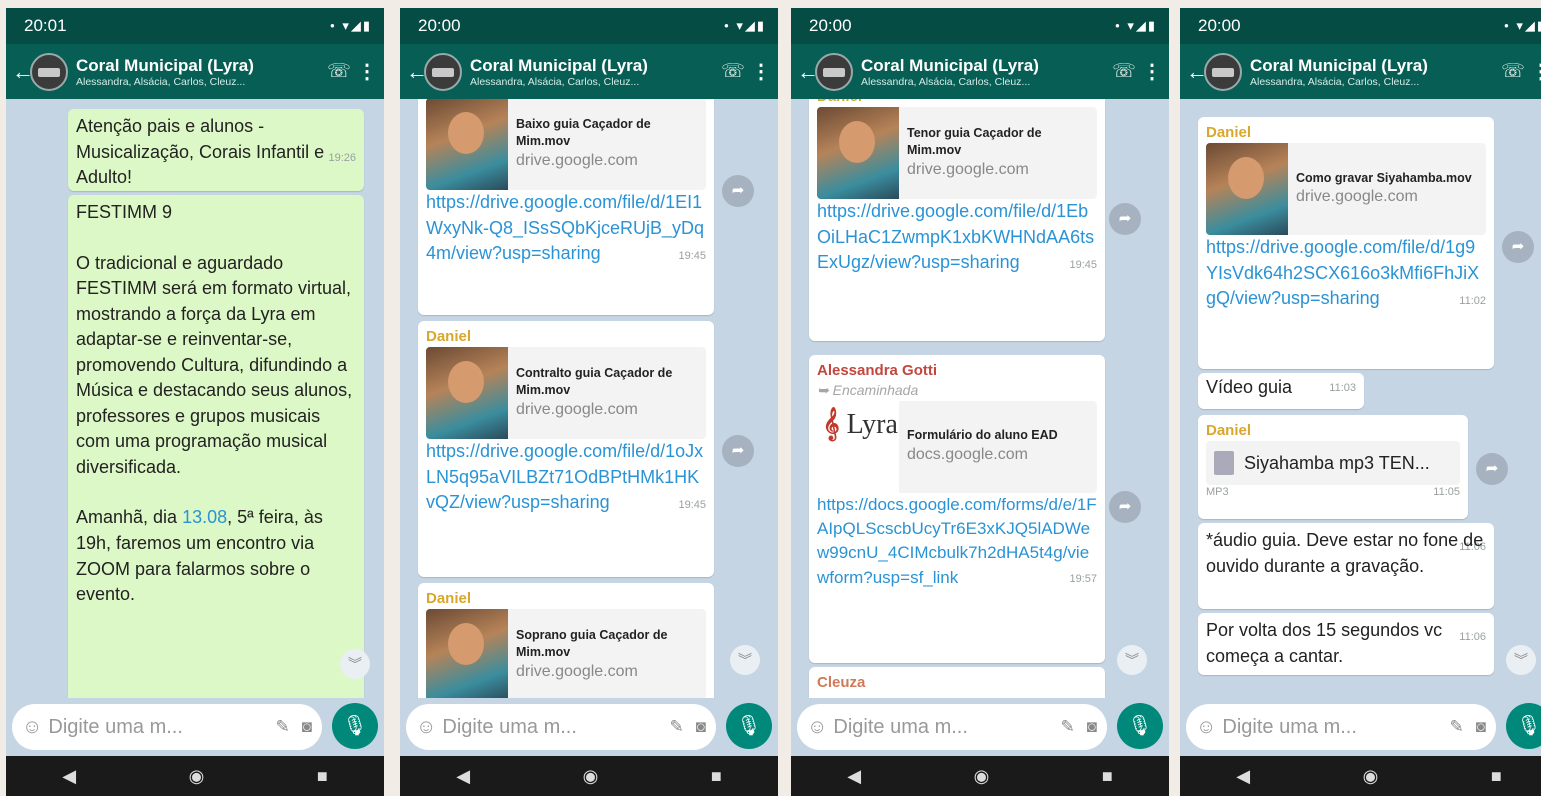  I want to click on android-nav-bar: ◀ ◉ ■, so click(980, 776).